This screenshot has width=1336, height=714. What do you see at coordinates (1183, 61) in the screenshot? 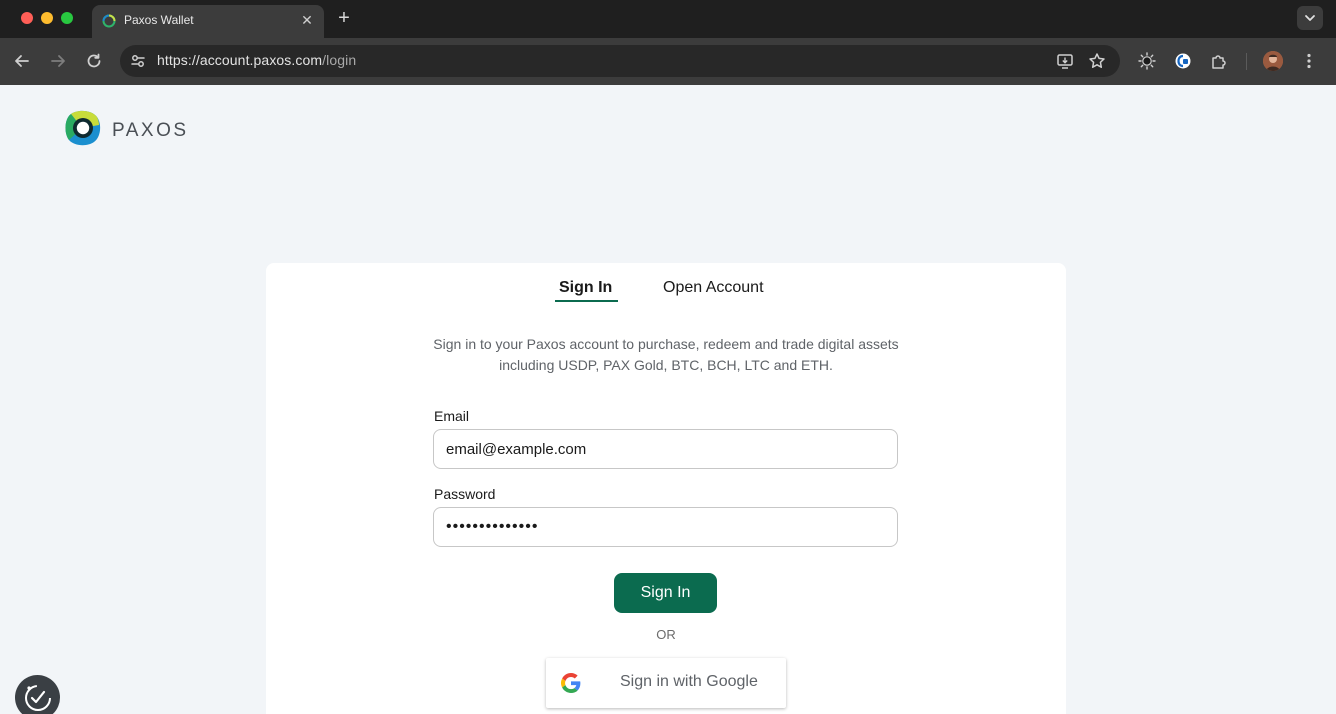
I see `extension-shield-icon` at bounding box center [1183, 61].